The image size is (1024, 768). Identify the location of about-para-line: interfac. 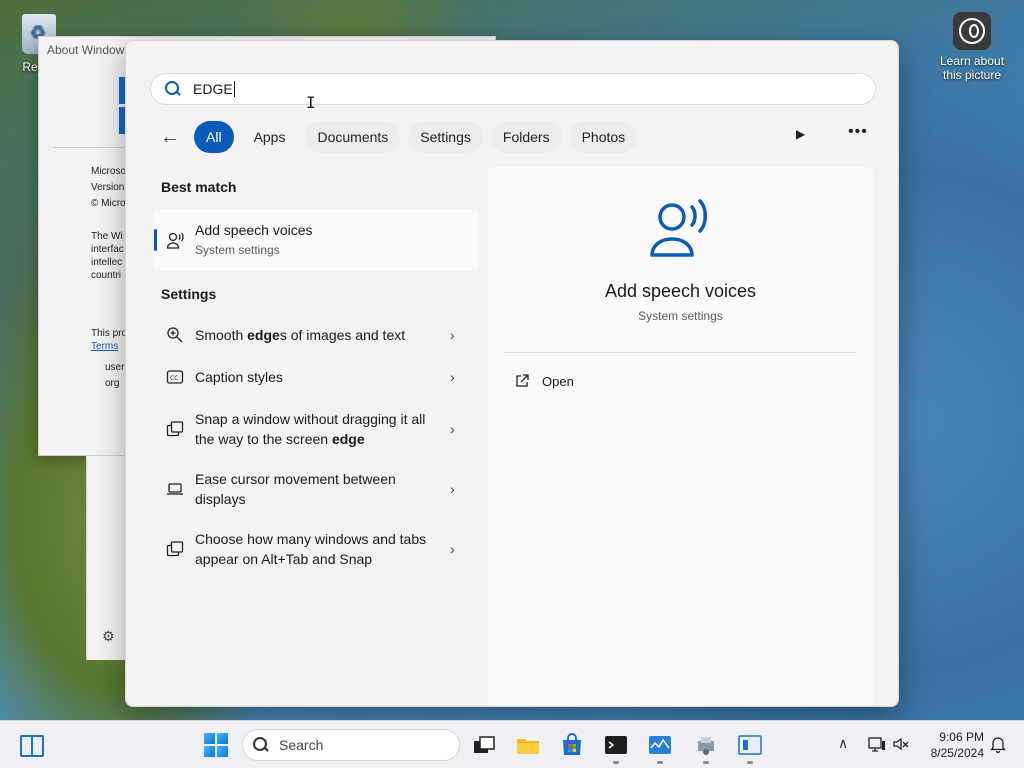
(107, 249).